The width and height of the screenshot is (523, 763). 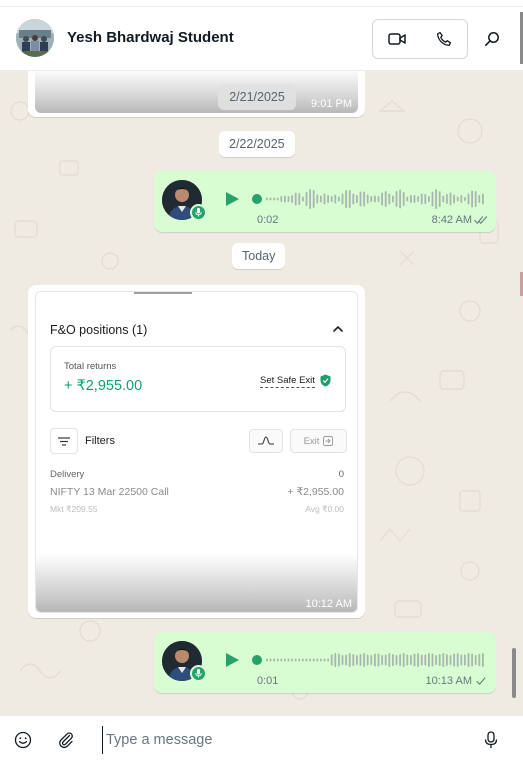 I want to click on payoff-graph-button, so click(x=266, y=441).